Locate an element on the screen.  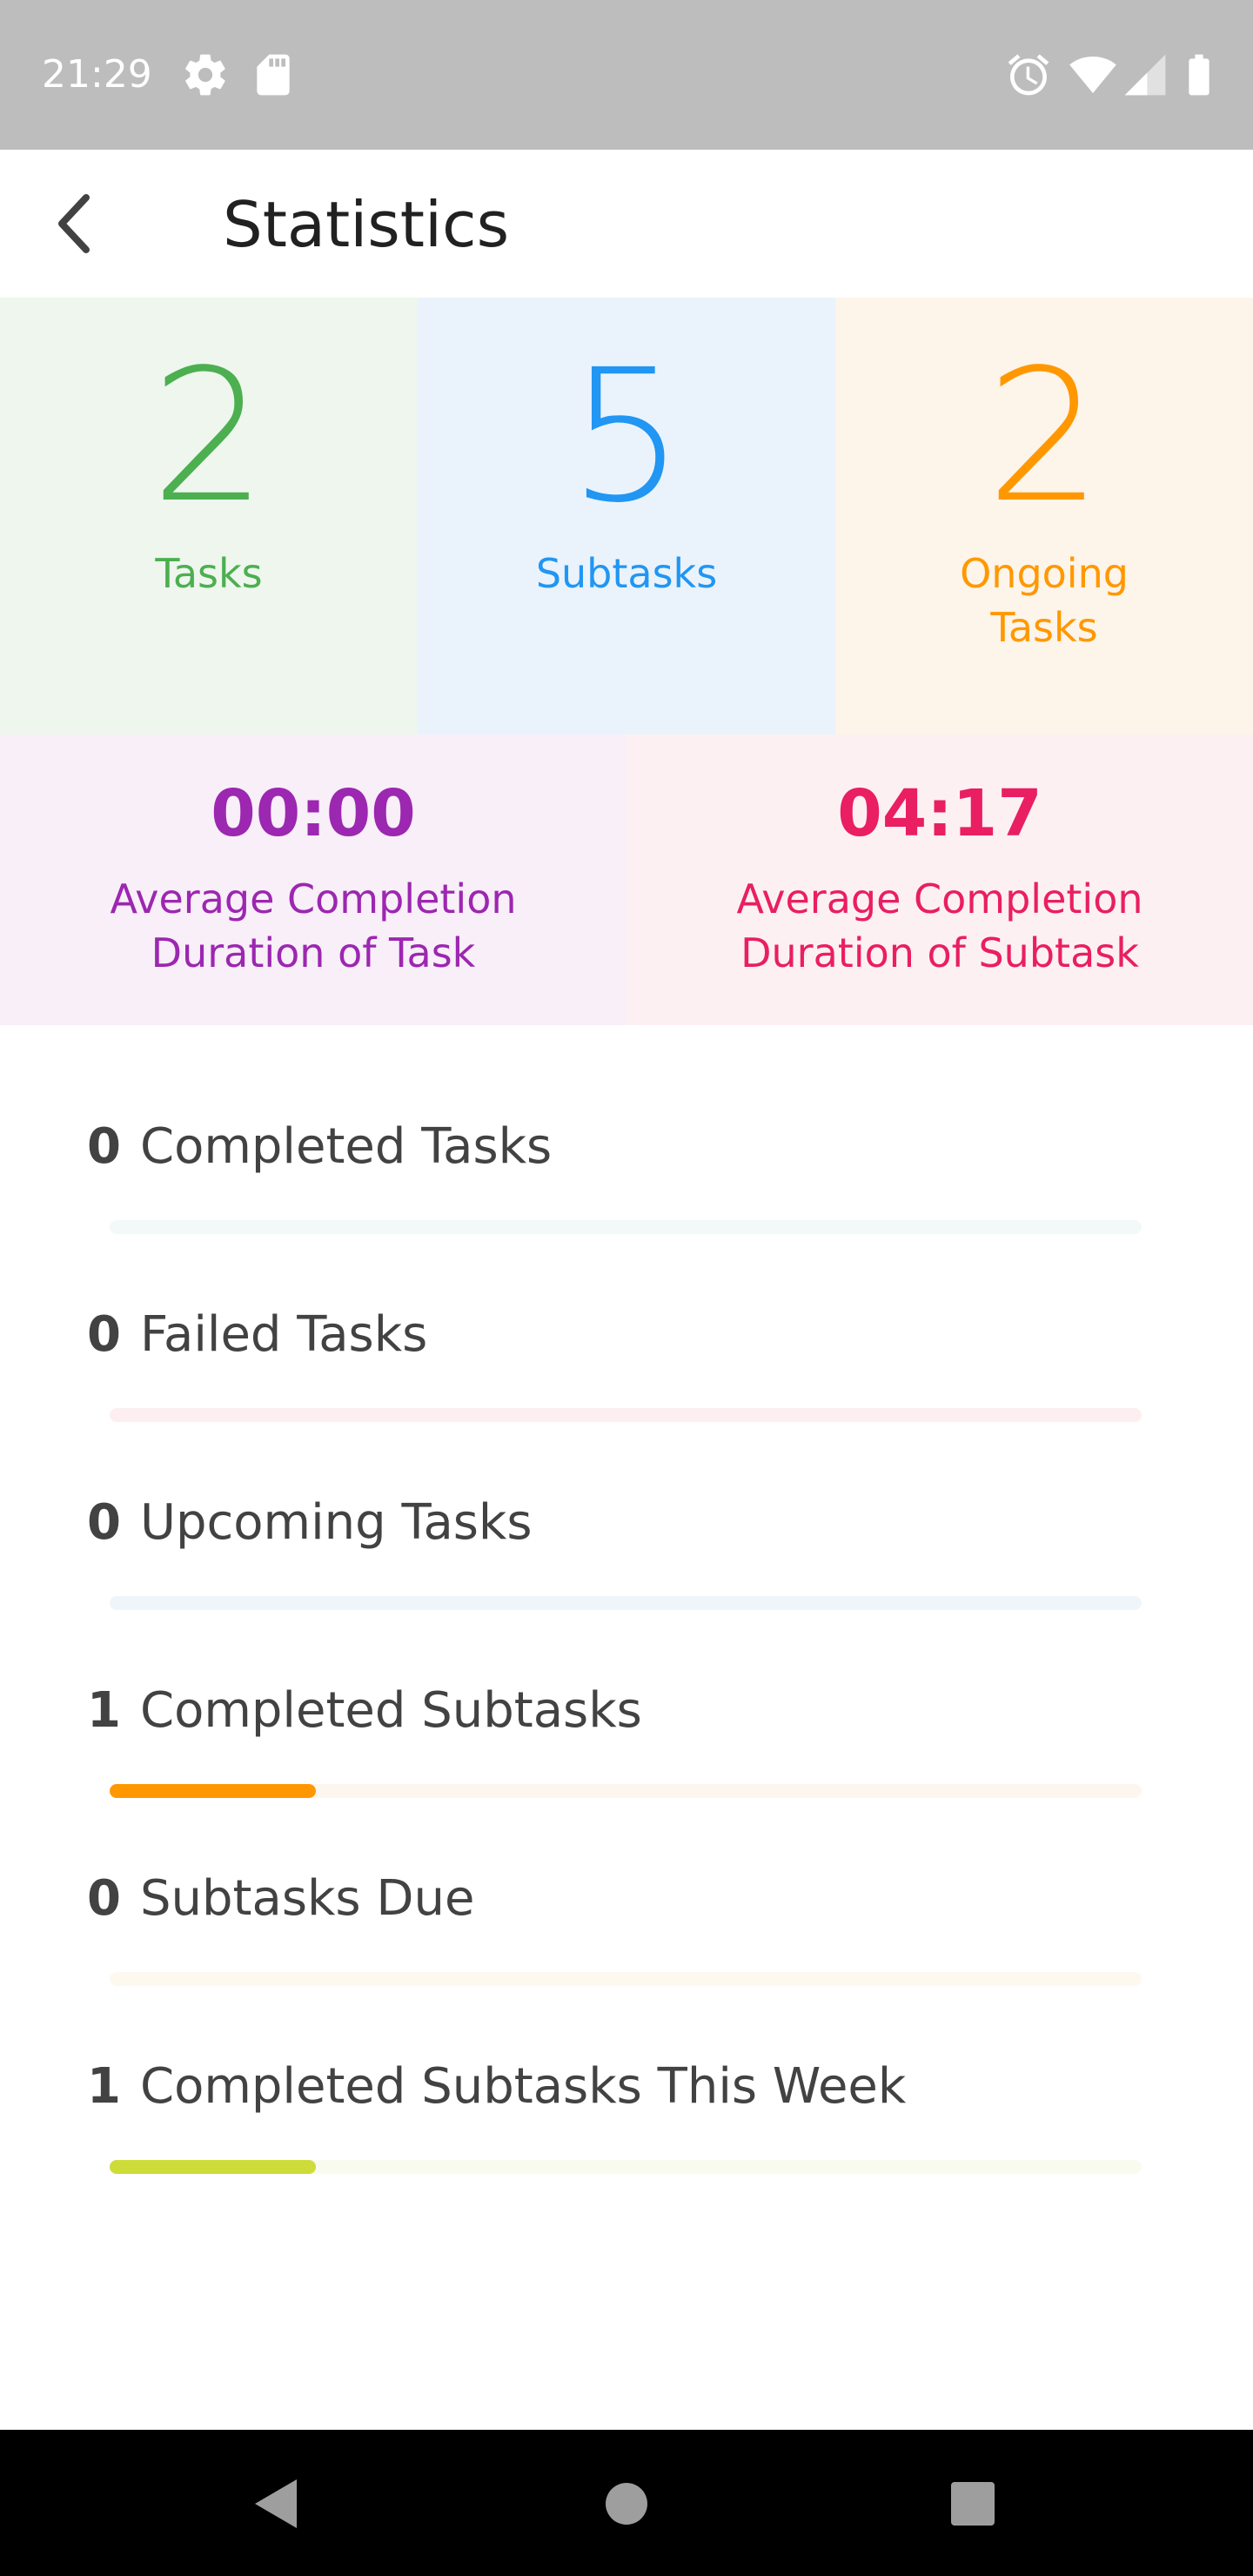
subtasks-label: Subtasks is located at coordinates (626, 573).